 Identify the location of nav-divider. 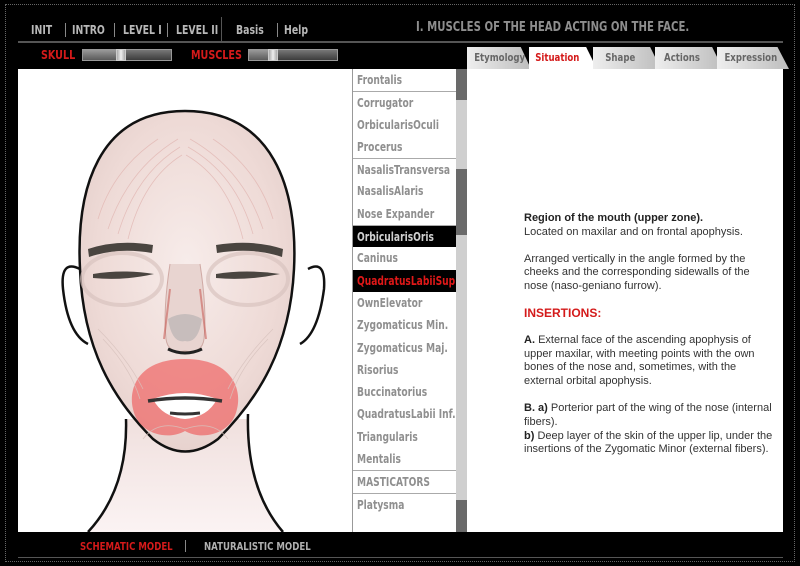
(221, 30).